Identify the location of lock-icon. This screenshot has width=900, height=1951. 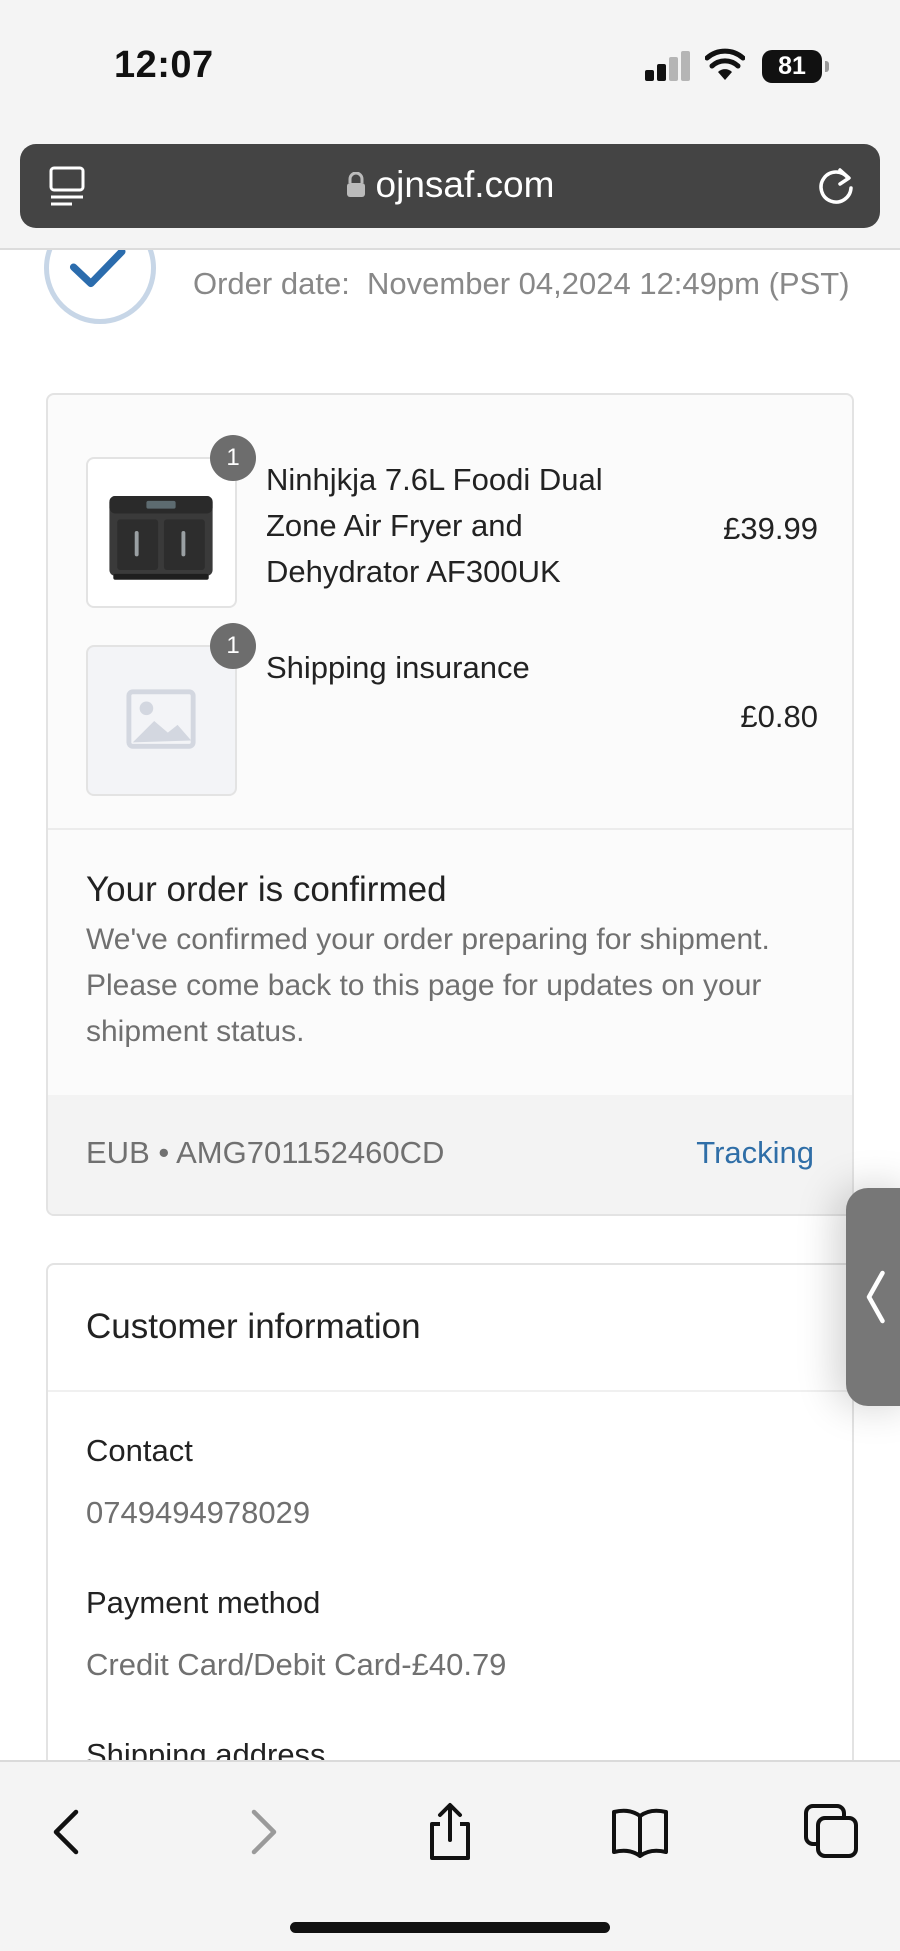
(356, 181).